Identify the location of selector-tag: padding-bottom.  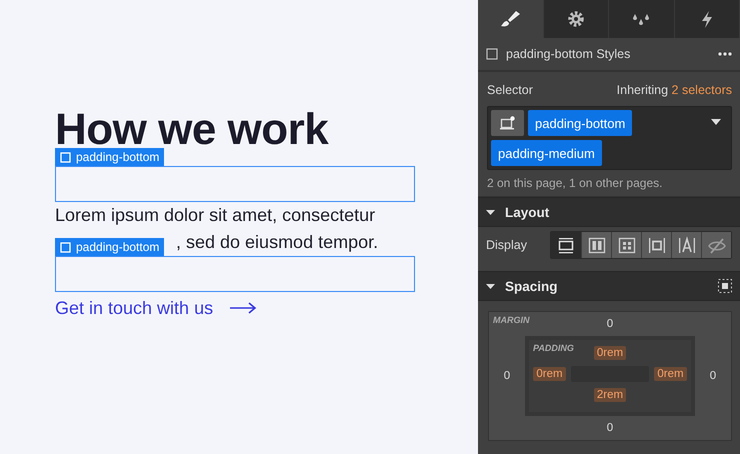
(580, 123).